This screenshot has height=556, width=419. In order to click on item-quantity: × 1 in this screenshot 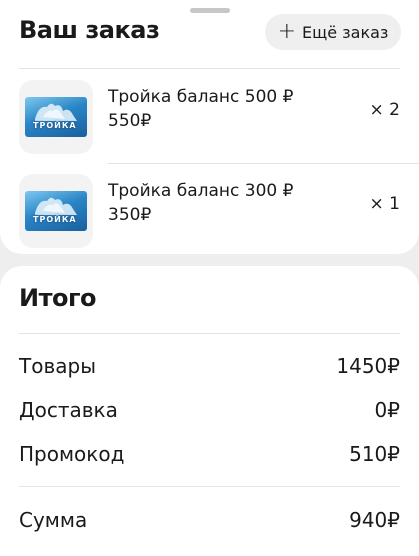, I will do `click(384, 204)`.